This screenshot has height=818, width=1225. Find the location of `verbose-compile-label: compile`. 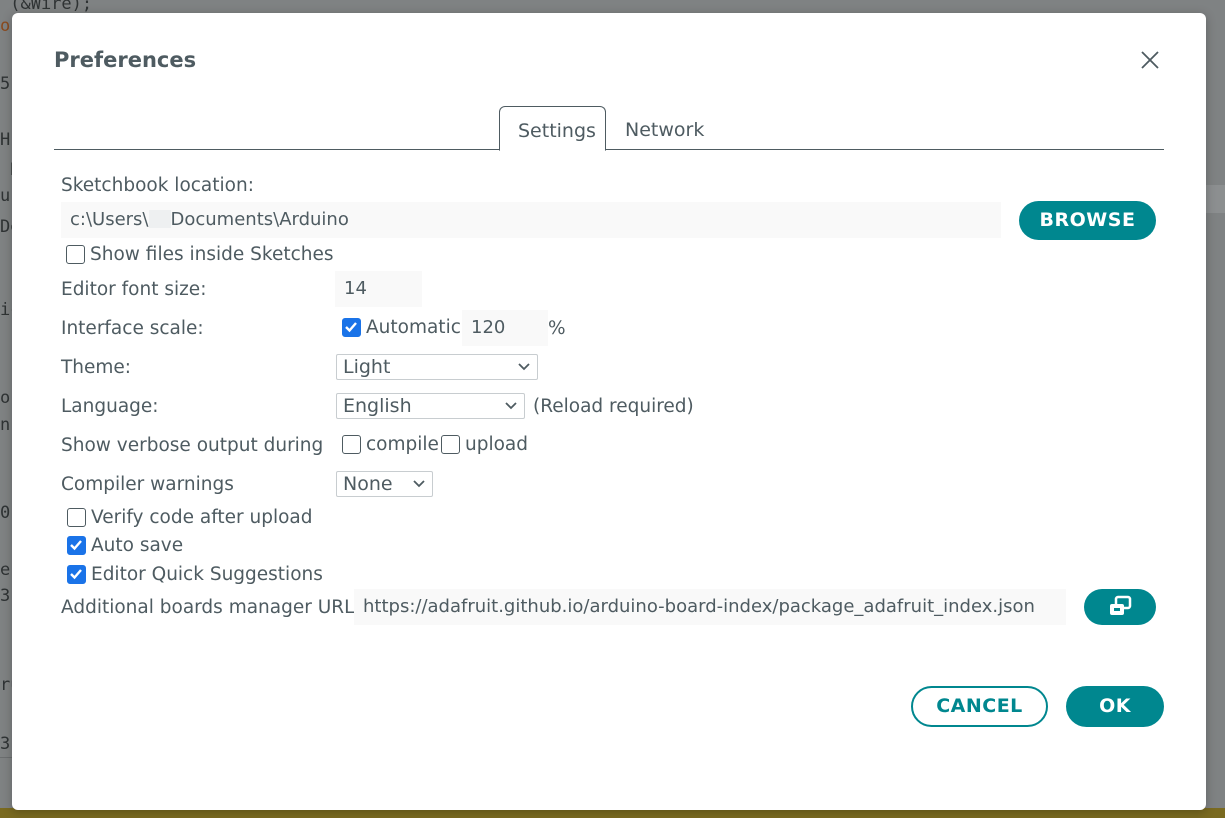

verbose-compile-label: compile is located at coordinates (402, 444).